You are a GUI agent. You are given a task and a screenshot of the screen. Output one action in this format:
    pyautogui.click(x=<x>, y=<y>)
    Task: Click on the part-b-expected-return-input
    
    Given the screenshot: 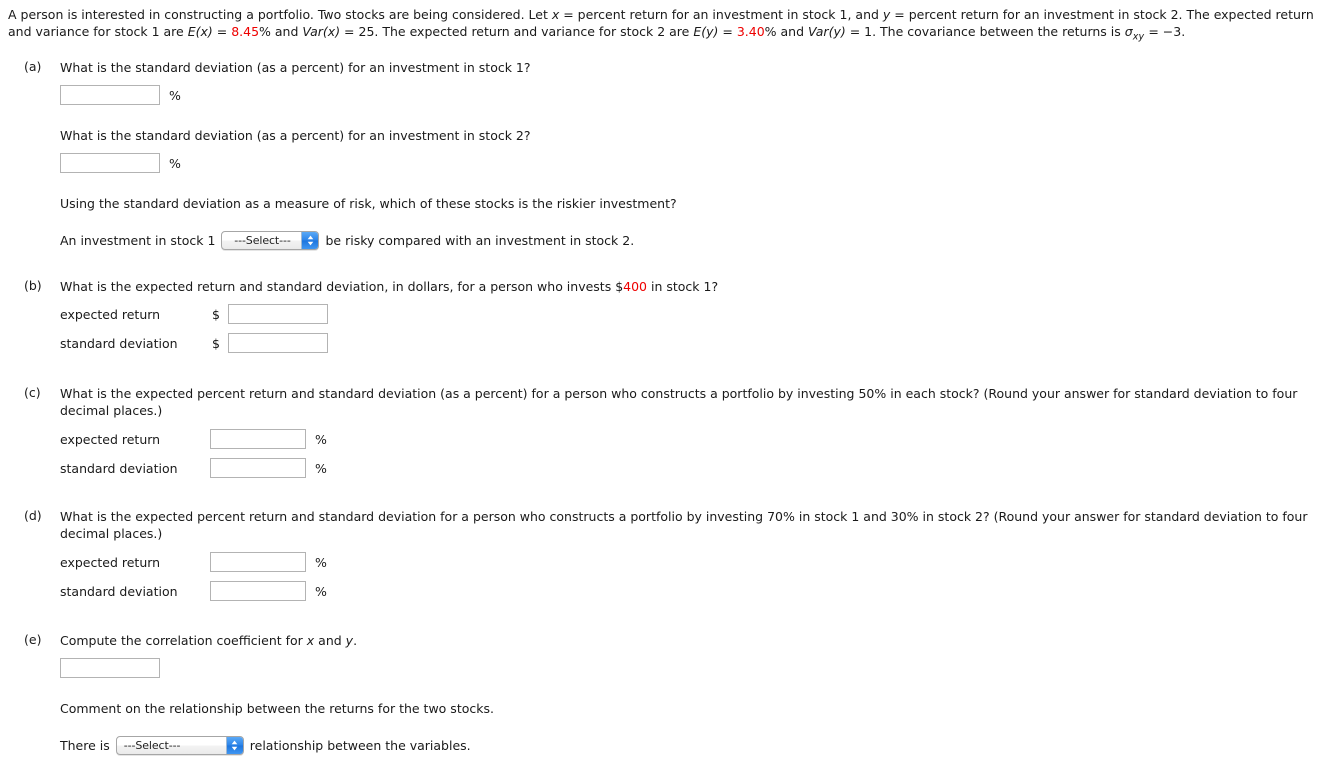 What is the action you would take?
    pyautogui.click(x=278, y=314)
    